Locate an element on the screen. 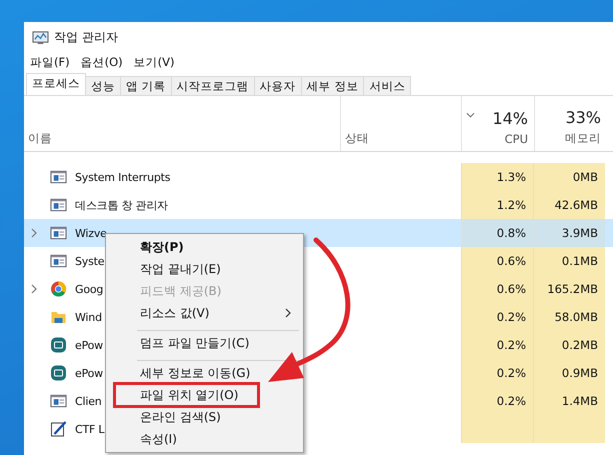  column-header: 상태 is located at coordinates (400, 123).